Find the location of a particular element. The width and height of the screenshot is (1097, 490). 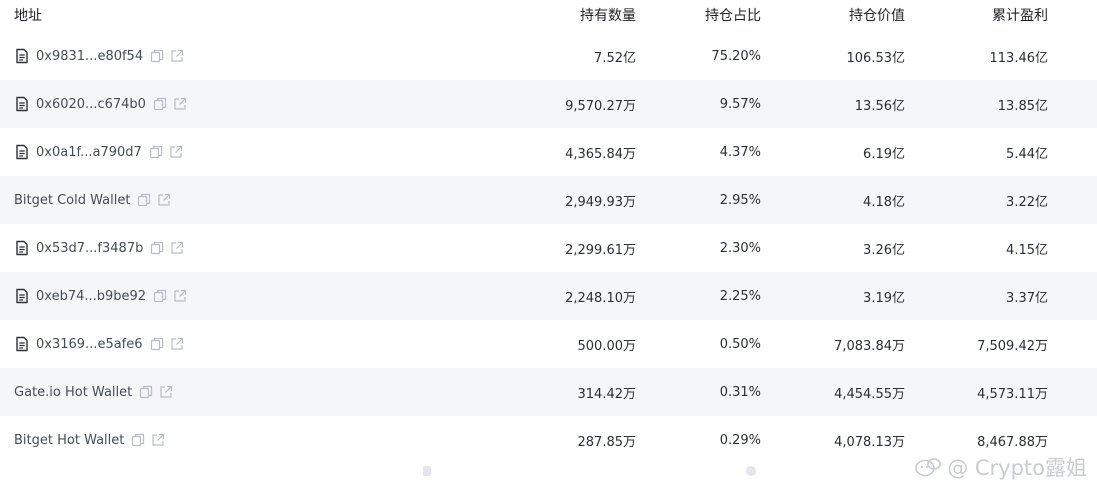

address-link: 0x6020...c674b0 is located at coordinates (91, 104).